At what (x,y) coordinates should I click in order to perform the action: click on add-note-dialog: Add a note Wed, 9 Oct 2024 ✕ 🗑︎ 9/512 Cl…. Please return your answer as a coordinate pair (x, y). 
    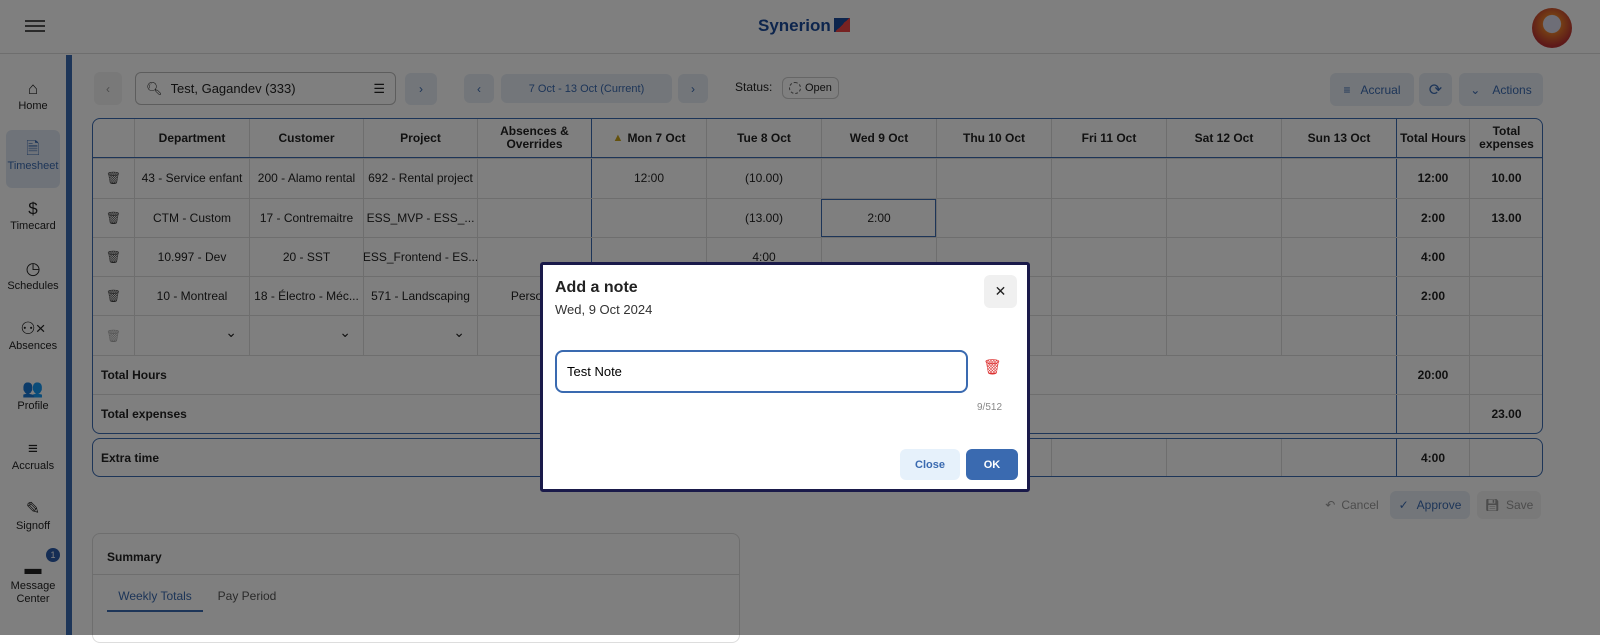
    Looking at the image, I should click on (785, 377).